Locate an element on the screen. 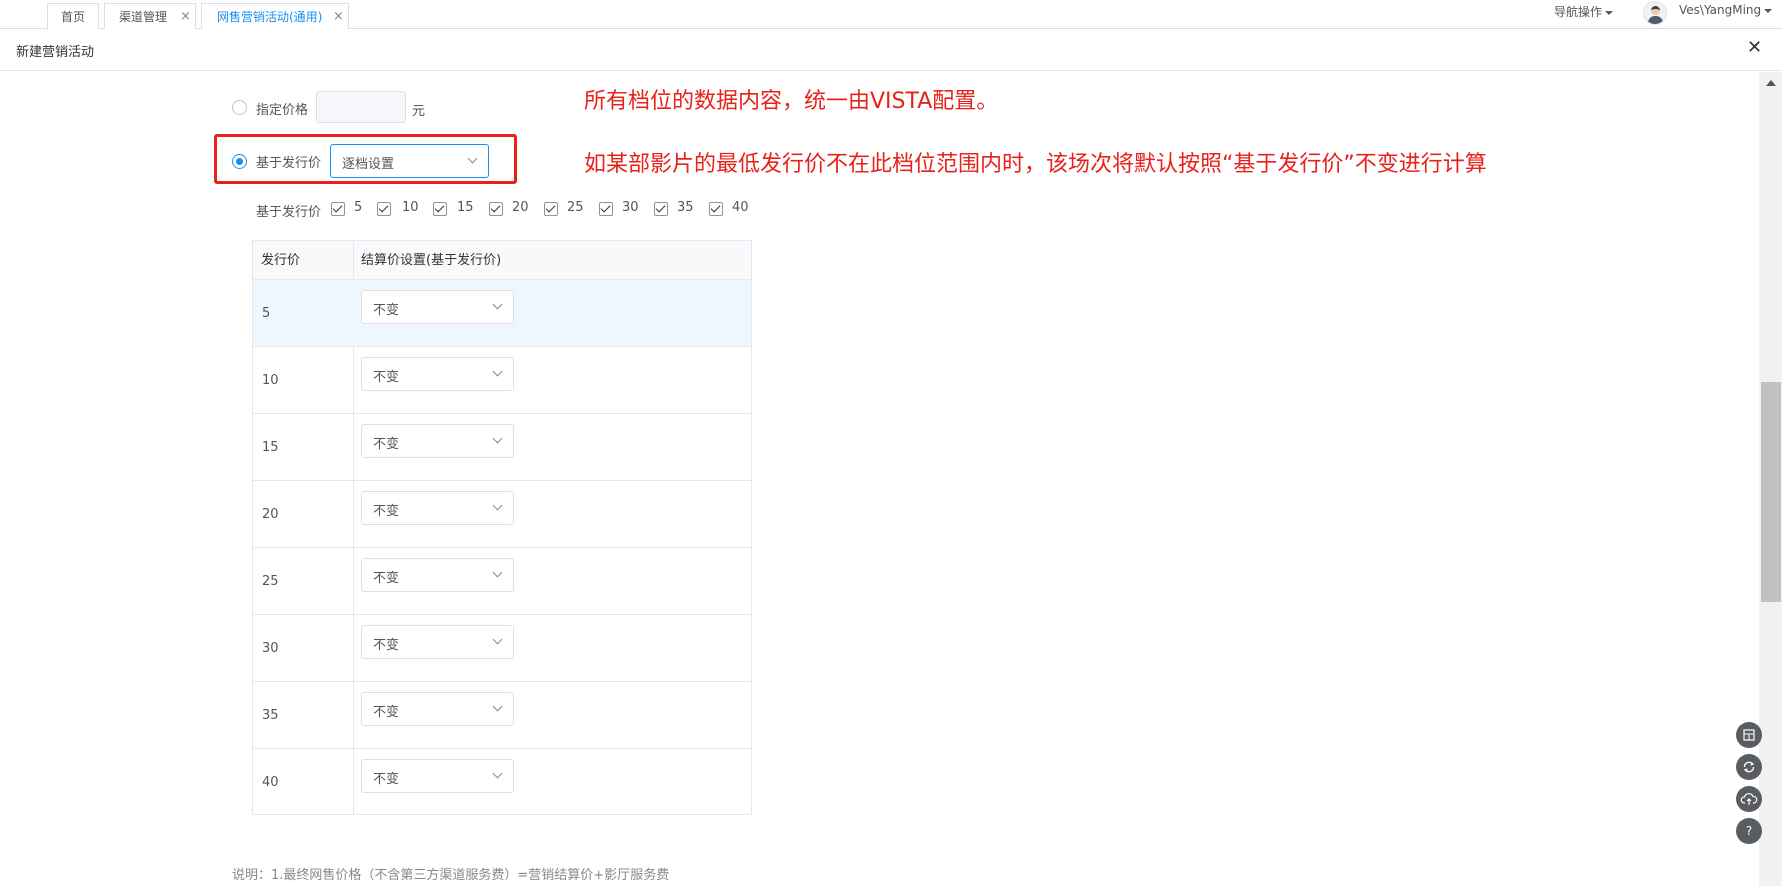 Image resolution: width=1782 pixels, height=886 pixels. table-row: 25 不变 is located at coordinates (502, 581).